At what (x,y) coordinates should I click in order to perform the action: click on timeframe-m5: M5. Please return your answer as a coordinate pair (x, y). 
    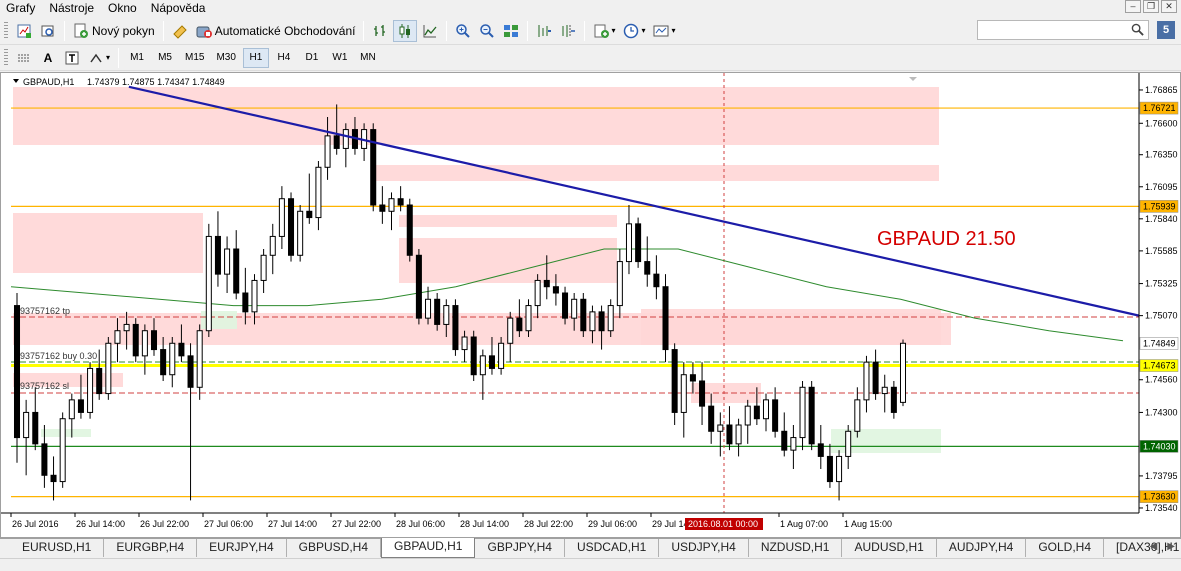
    Looking at the image, I should click on (165, 58).